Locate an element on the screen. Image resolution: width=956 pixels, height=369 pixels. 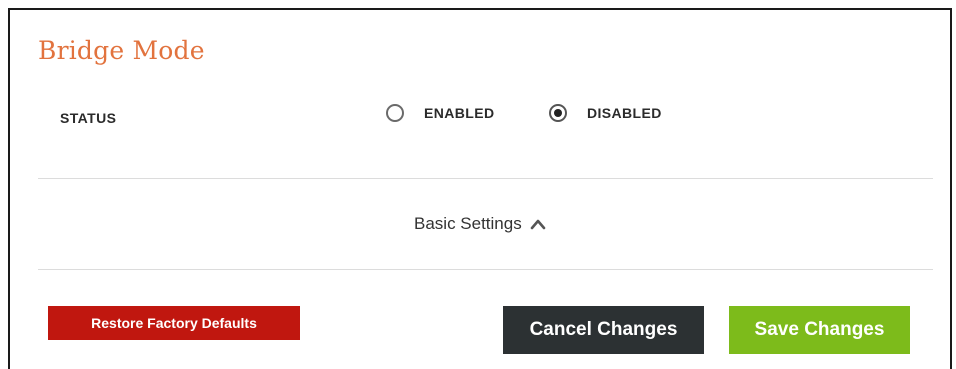
divider-top is located at coordinates (485, 178).